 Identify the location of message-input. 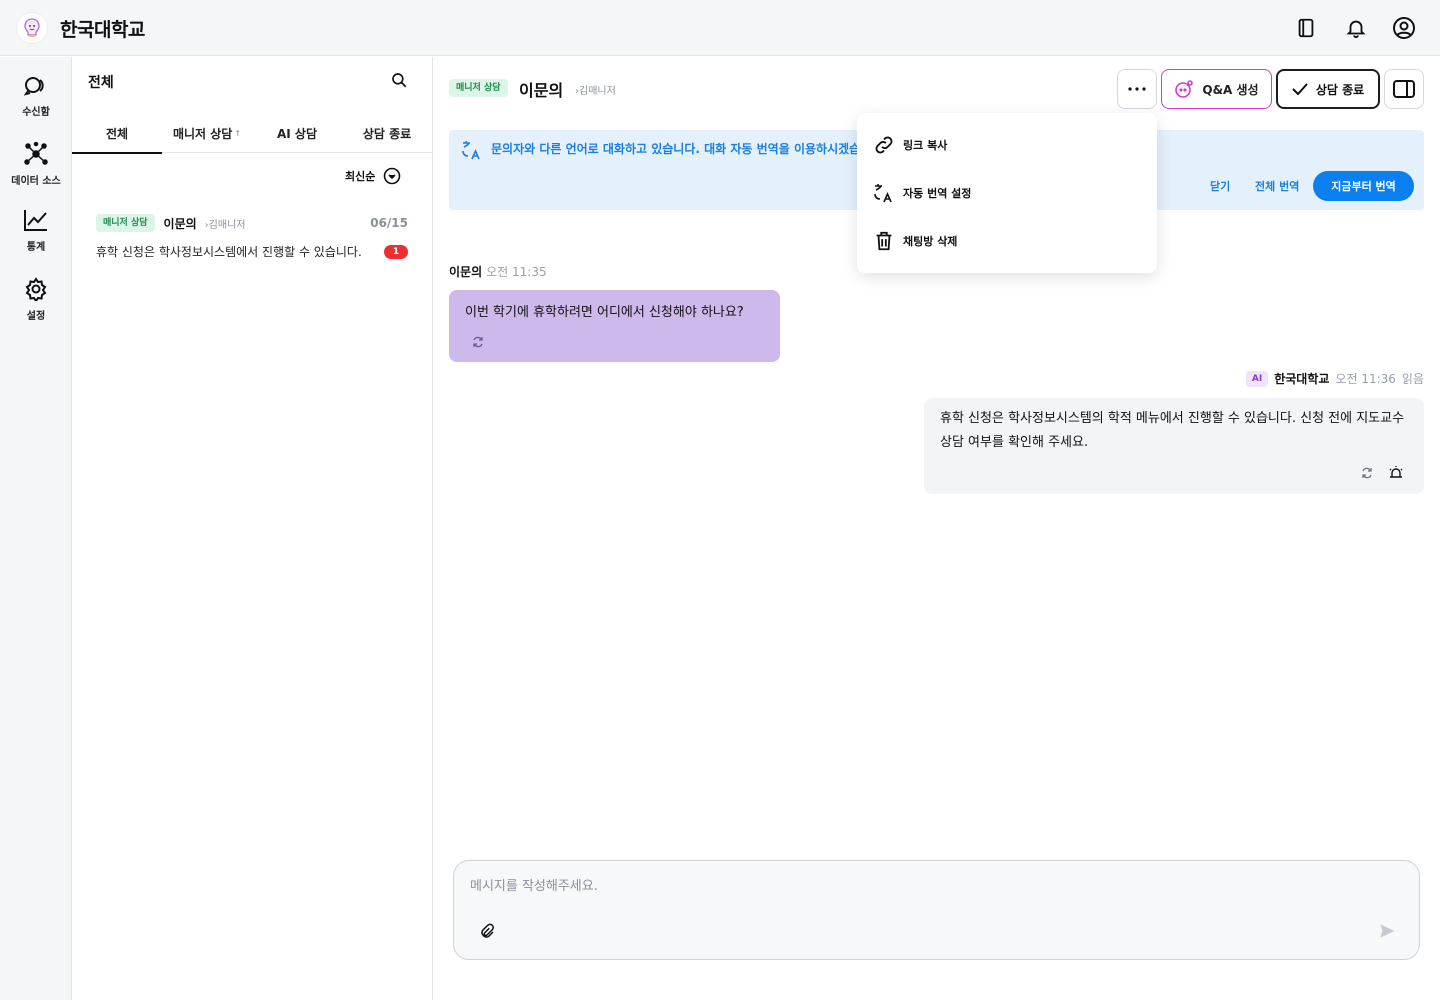
(920, 895).